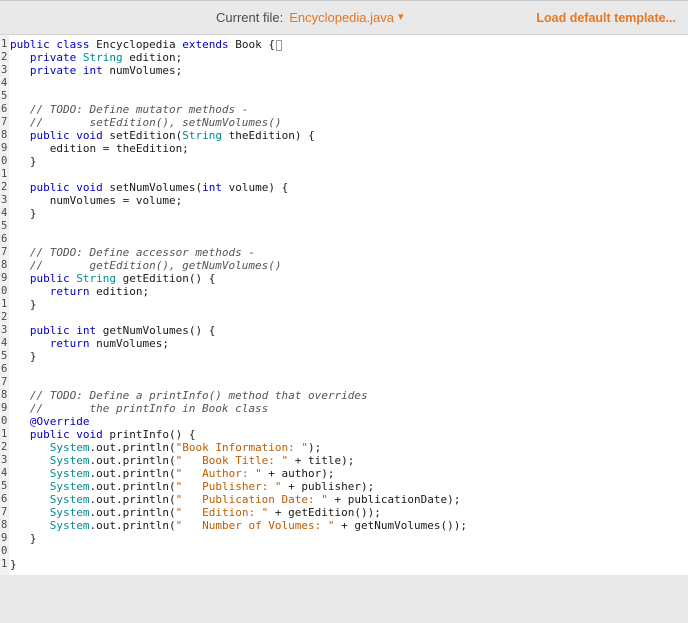 This screenshot has width=688, height=623. Describe the element at coordinates (401, 17) in the screenshot. I see `chevron-down-icon: ▾` at that location.